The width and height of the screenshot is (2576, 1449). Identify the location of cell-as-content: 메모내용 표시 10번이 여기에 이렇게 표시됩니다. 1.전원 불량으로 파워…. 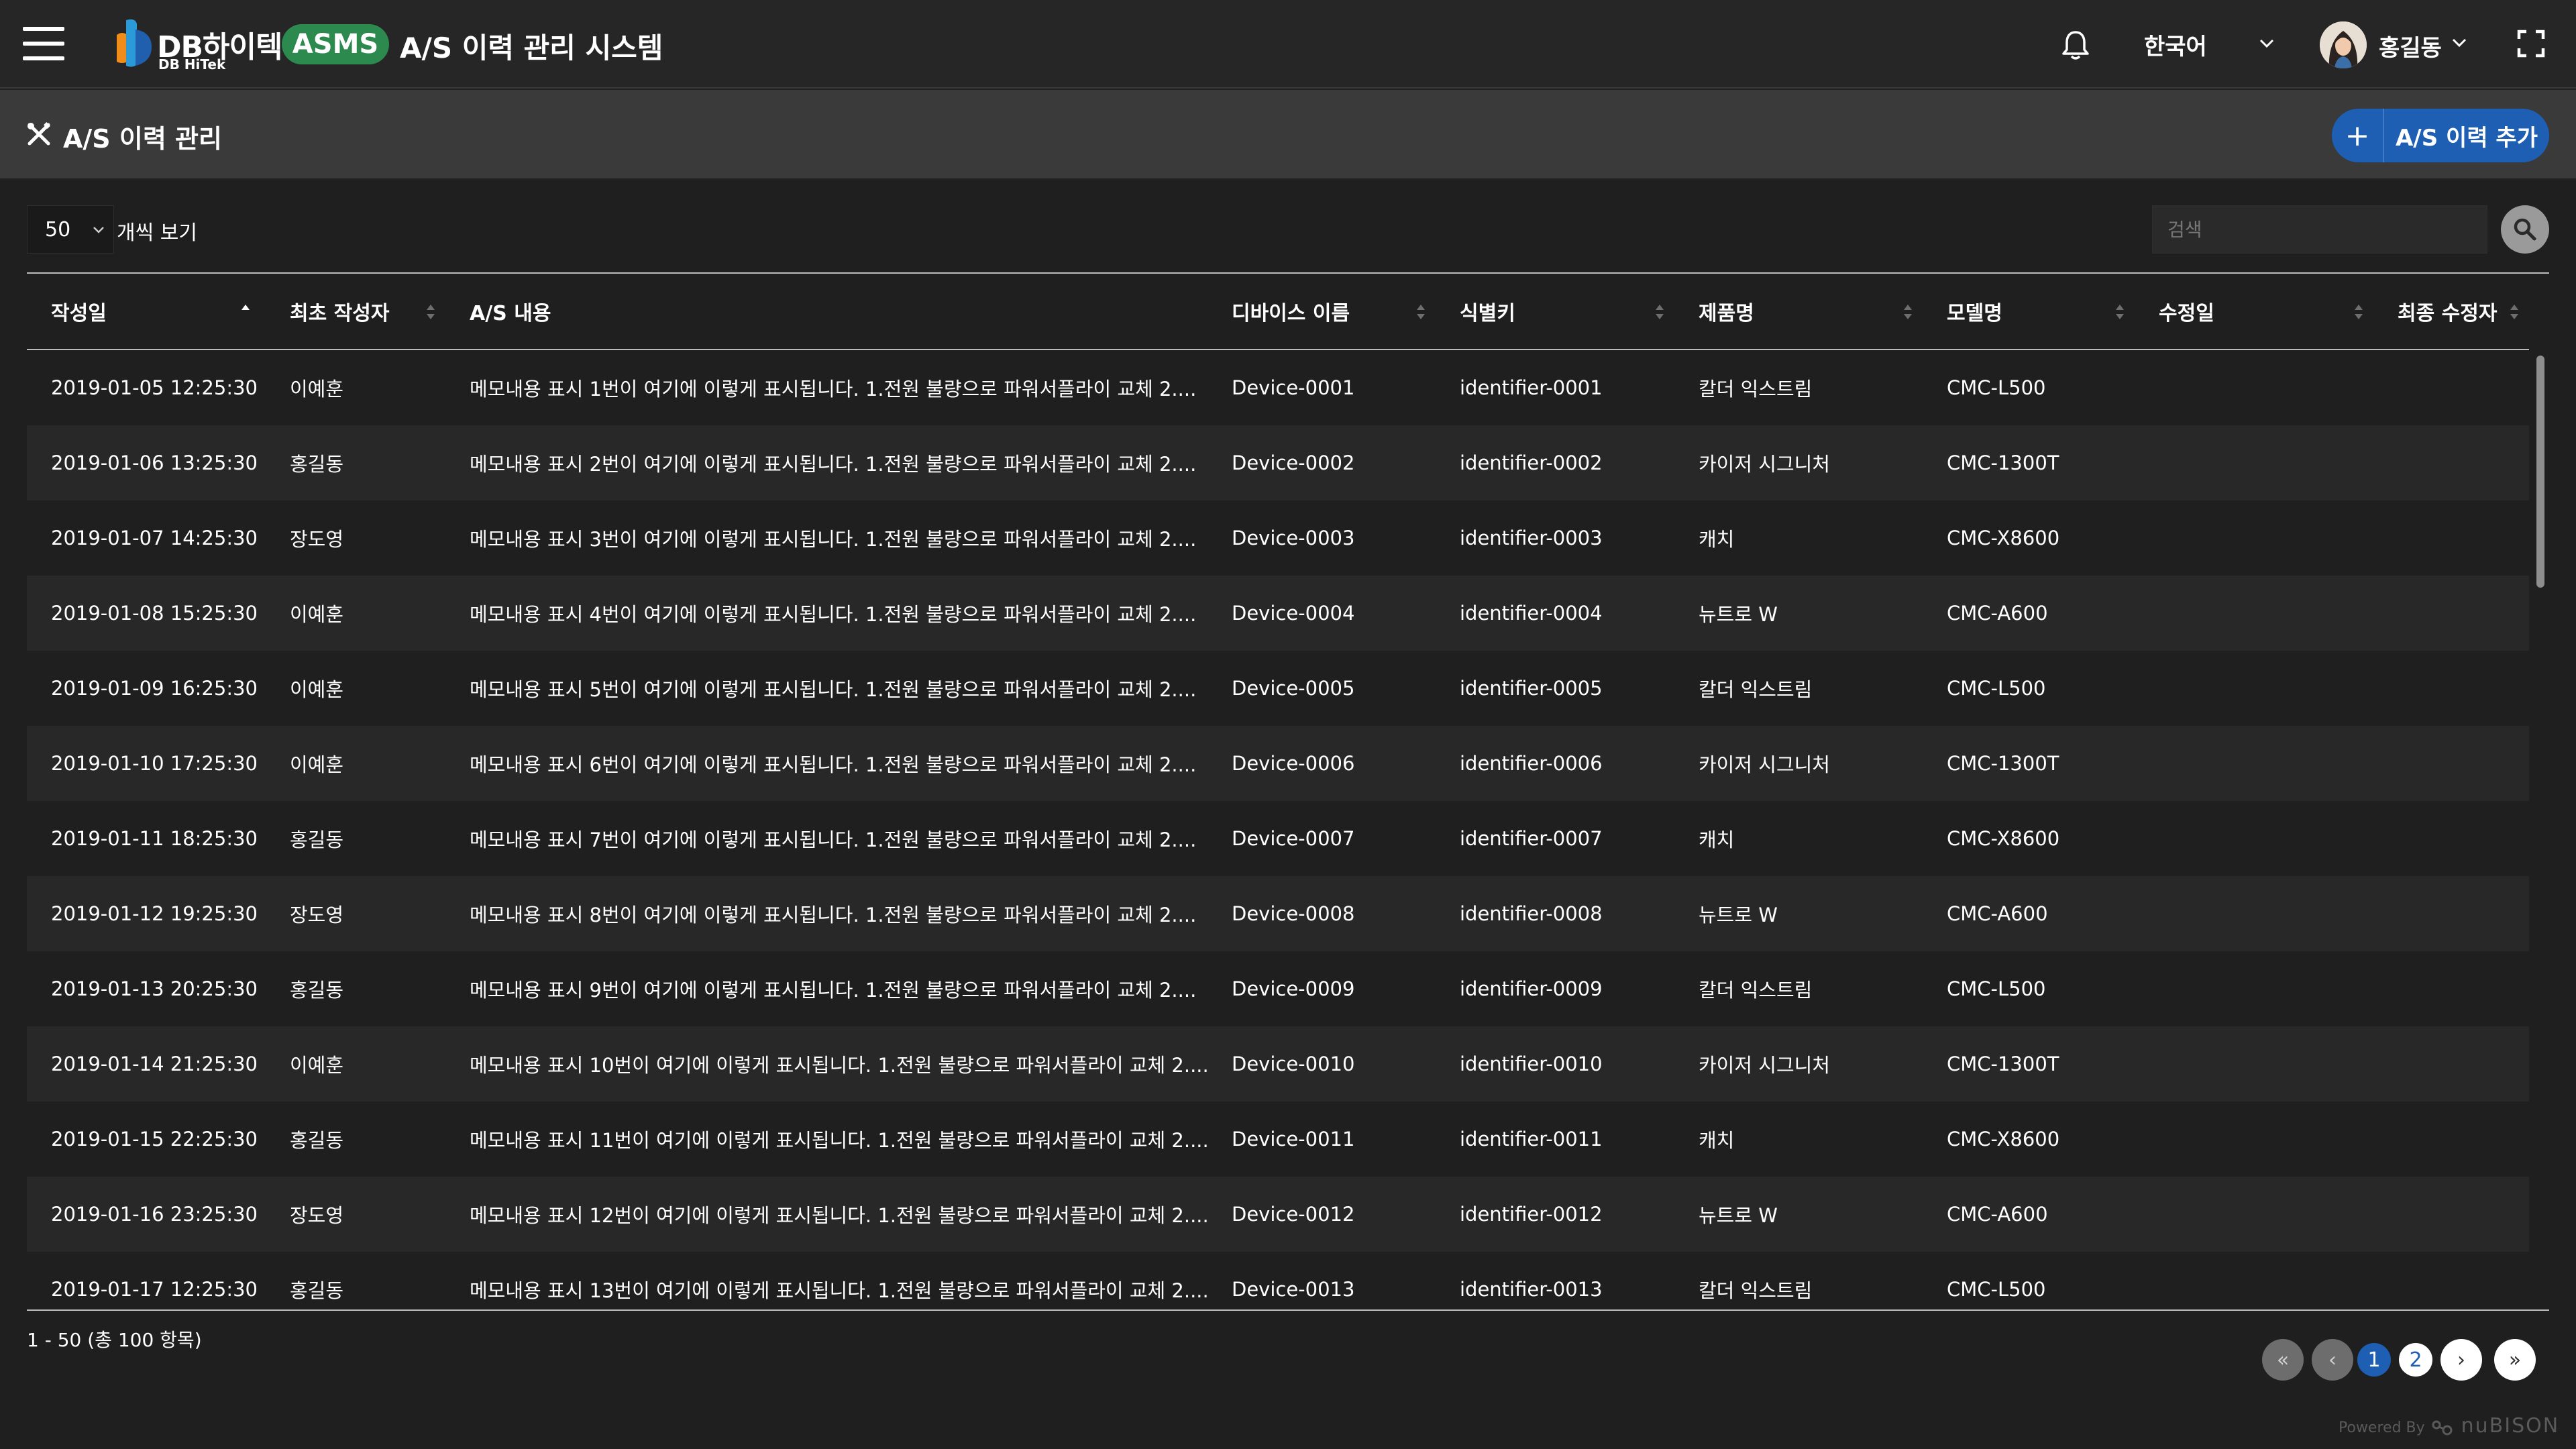
(839, 1065).